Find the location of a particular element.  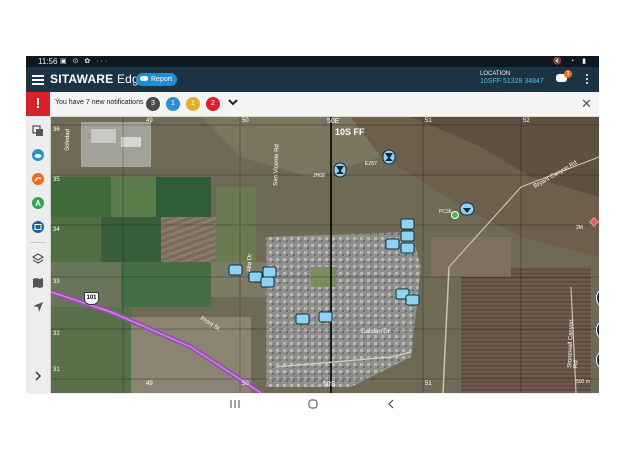

position-dot is located at coordinates (455, 215).